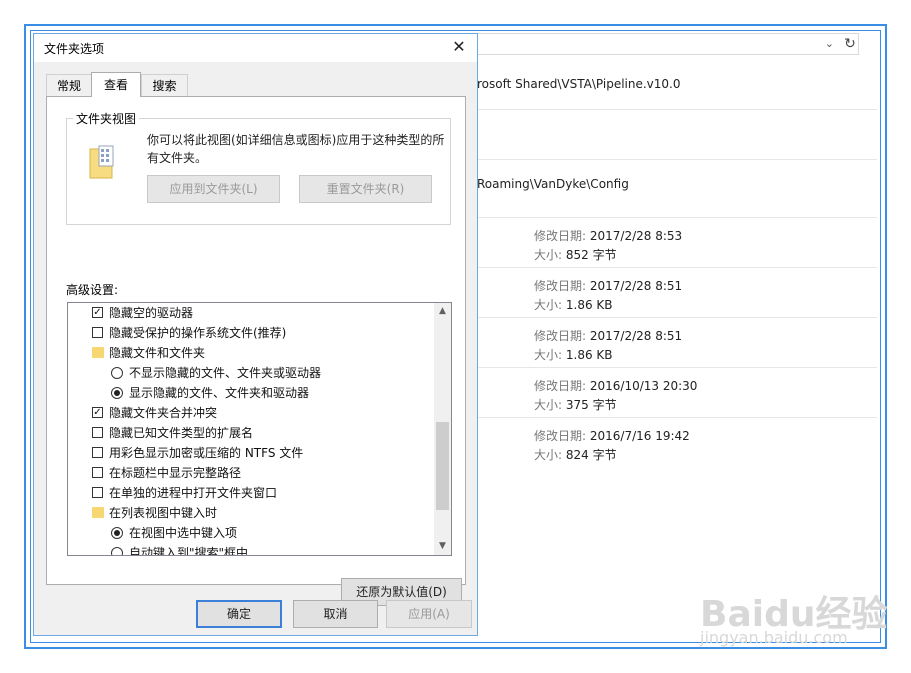  What do you see at coordinates (225, 373) in the screenshot?
I see `item-label: 不显示隐藏的文件、文件夹或驱动器` at bounding box center [225, 373].